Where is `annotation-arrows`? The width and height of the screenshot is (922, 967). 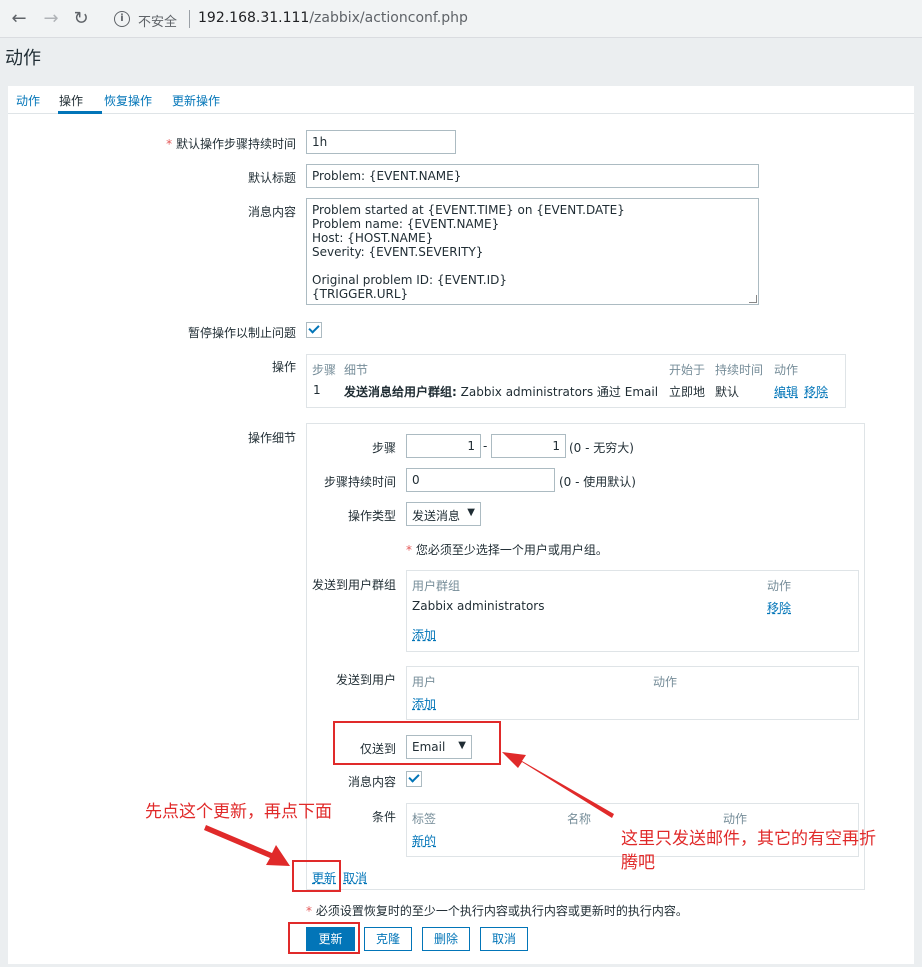 annotation-arrows is located at coordinates (409, 809).